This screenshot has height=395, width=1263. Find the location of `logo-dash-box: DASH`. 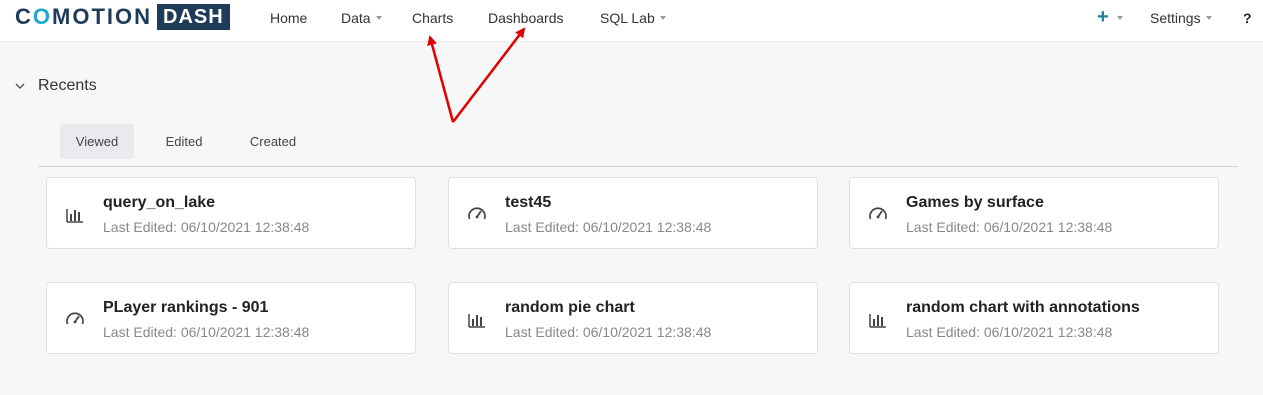

logo-dash-box: DASH is located at coordinates (193, 17).